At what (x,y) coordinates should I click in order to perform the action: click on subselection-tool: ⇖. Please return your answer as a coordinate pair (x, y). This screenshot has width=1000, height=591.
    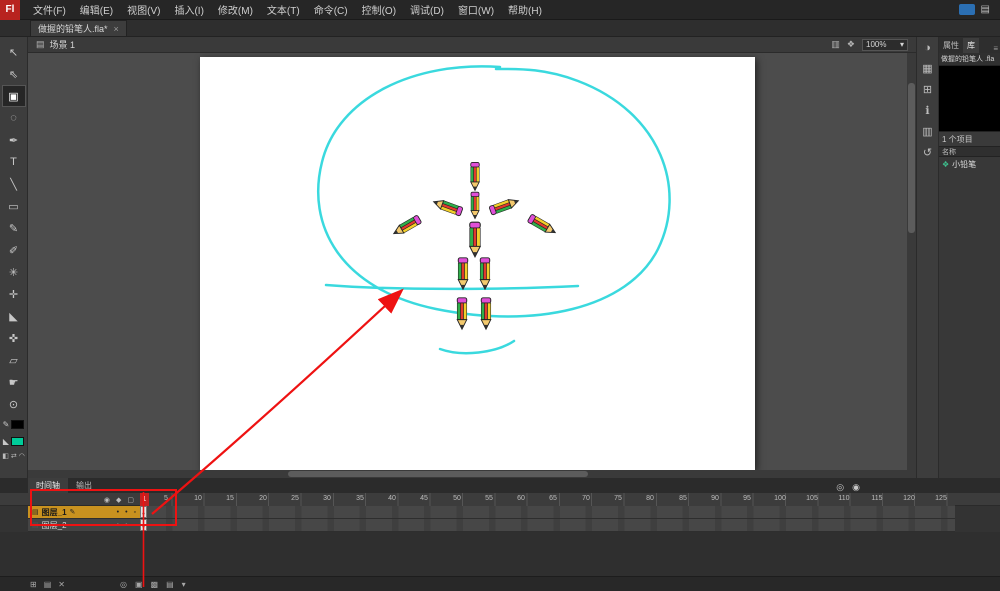
    Looking at the image, I should click on (14, 74).